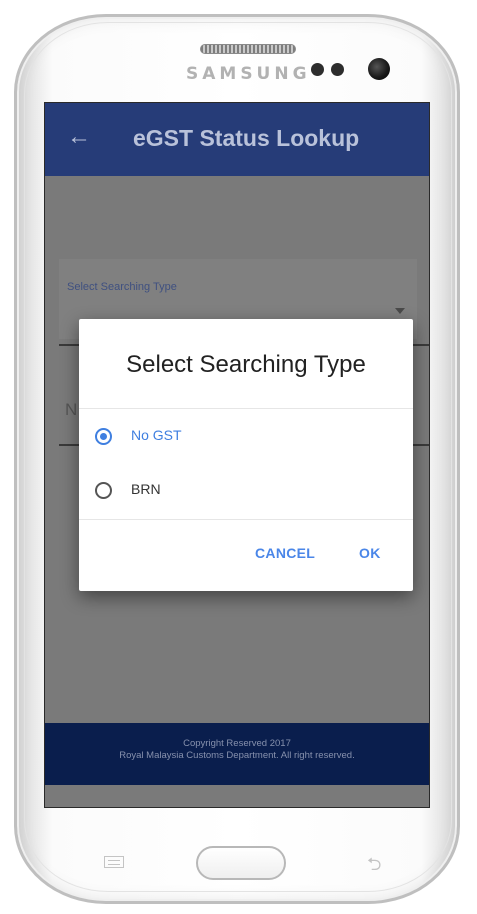  I want to click on app-bar: ← eGST Status Lookup, so click(237, 139).